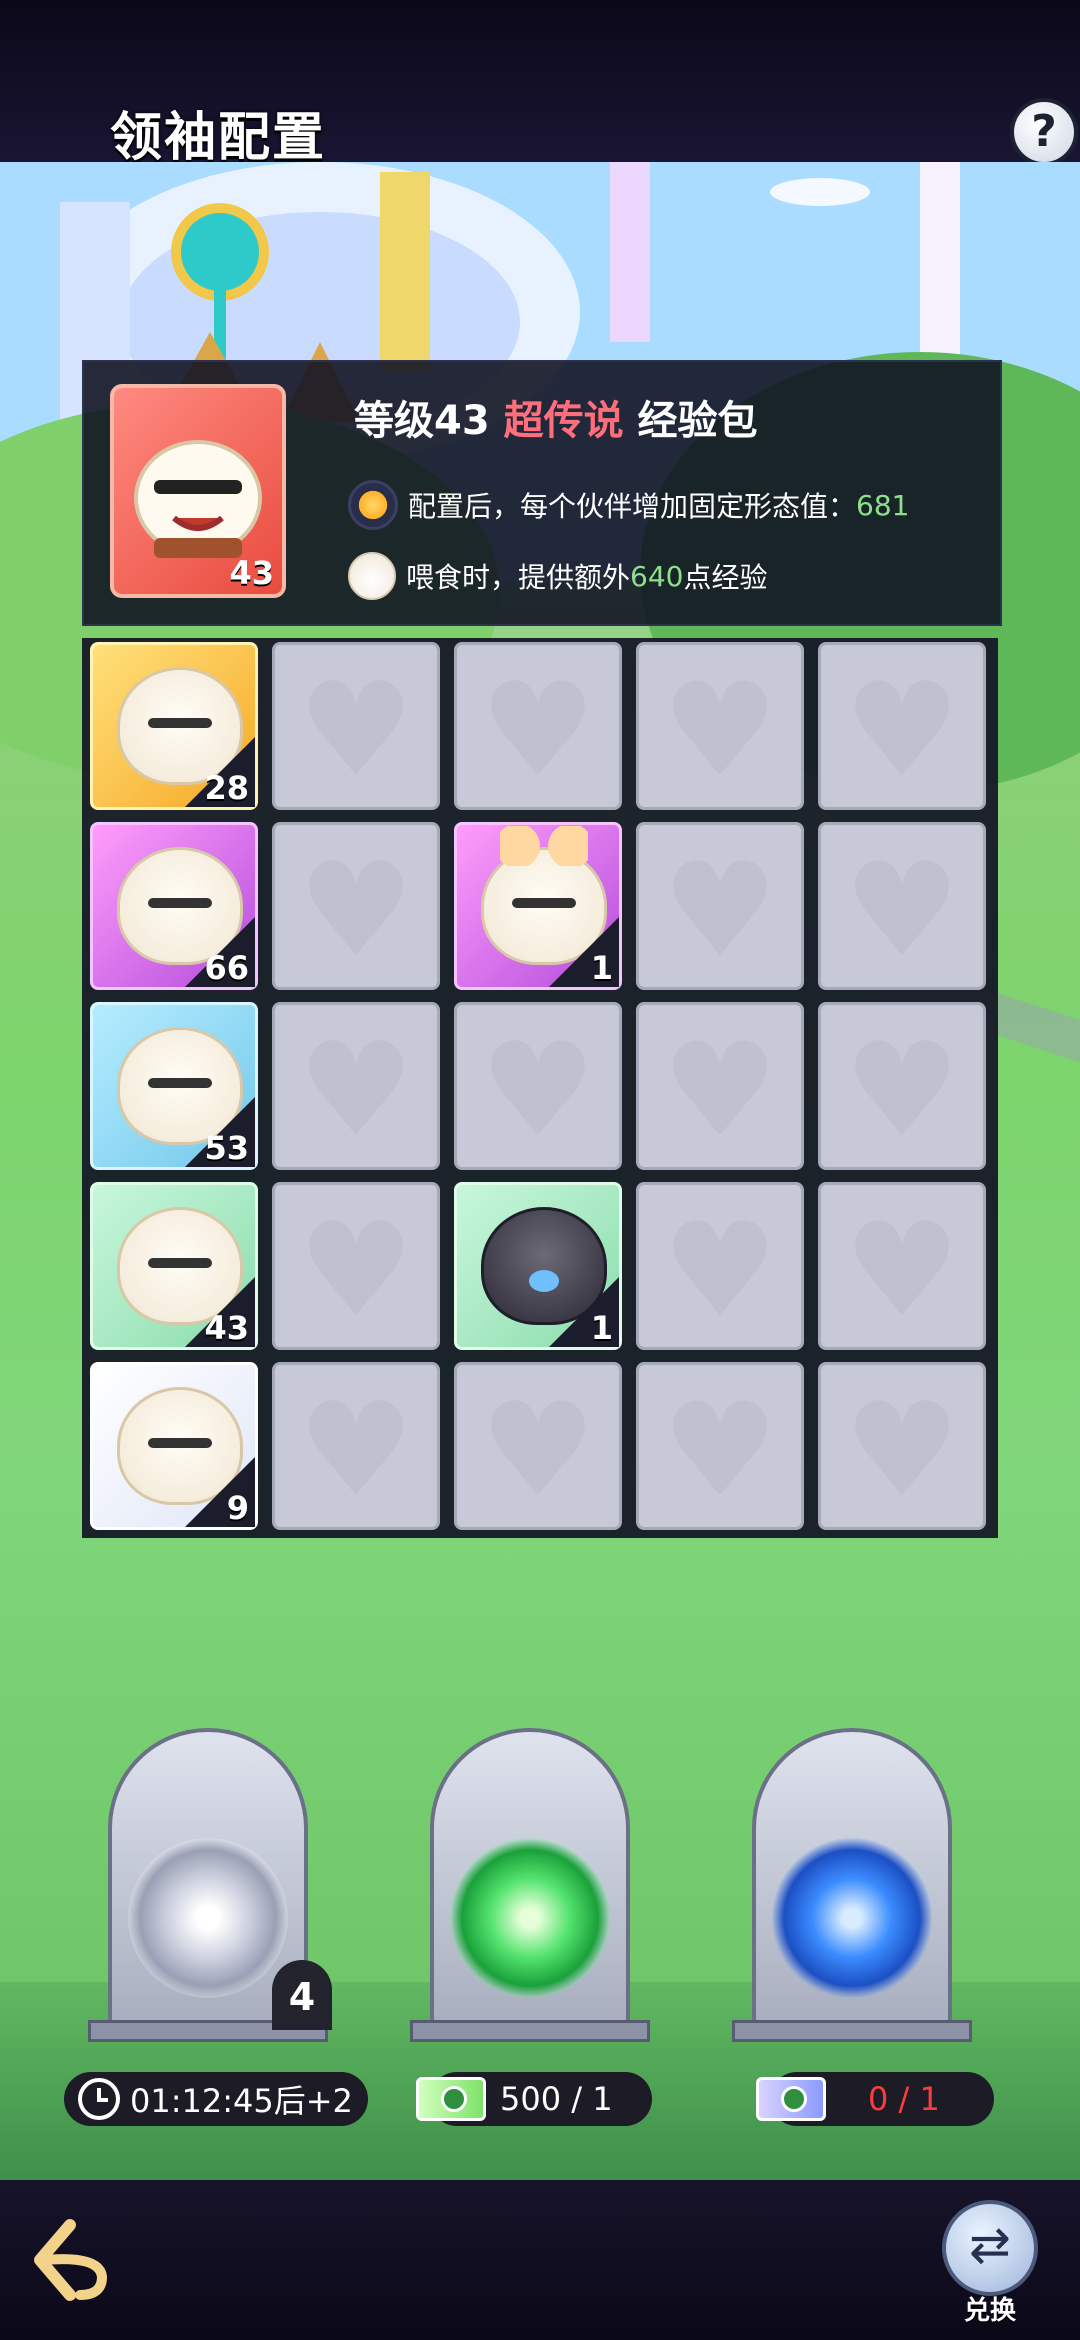  I want to click on pet-count: 43, so click(226, 1328).